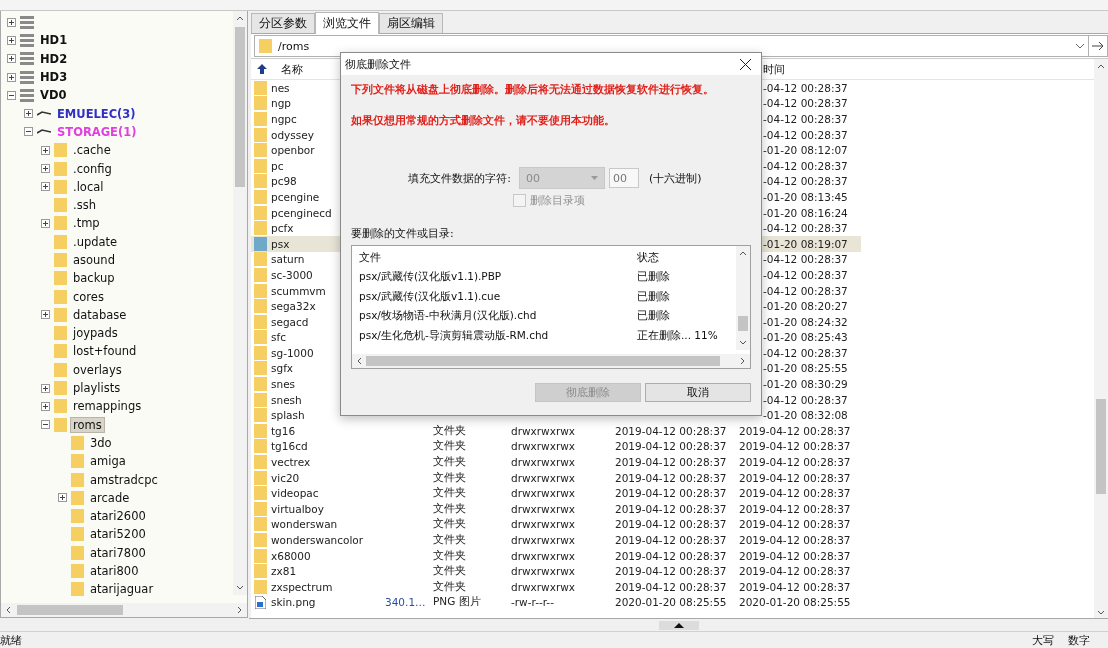 This screenshot has height=648, width=1108. Describe the element at coordinates (378, 64) in the screenshot. I see `dialog-title: 彻底删除文件` at that location.